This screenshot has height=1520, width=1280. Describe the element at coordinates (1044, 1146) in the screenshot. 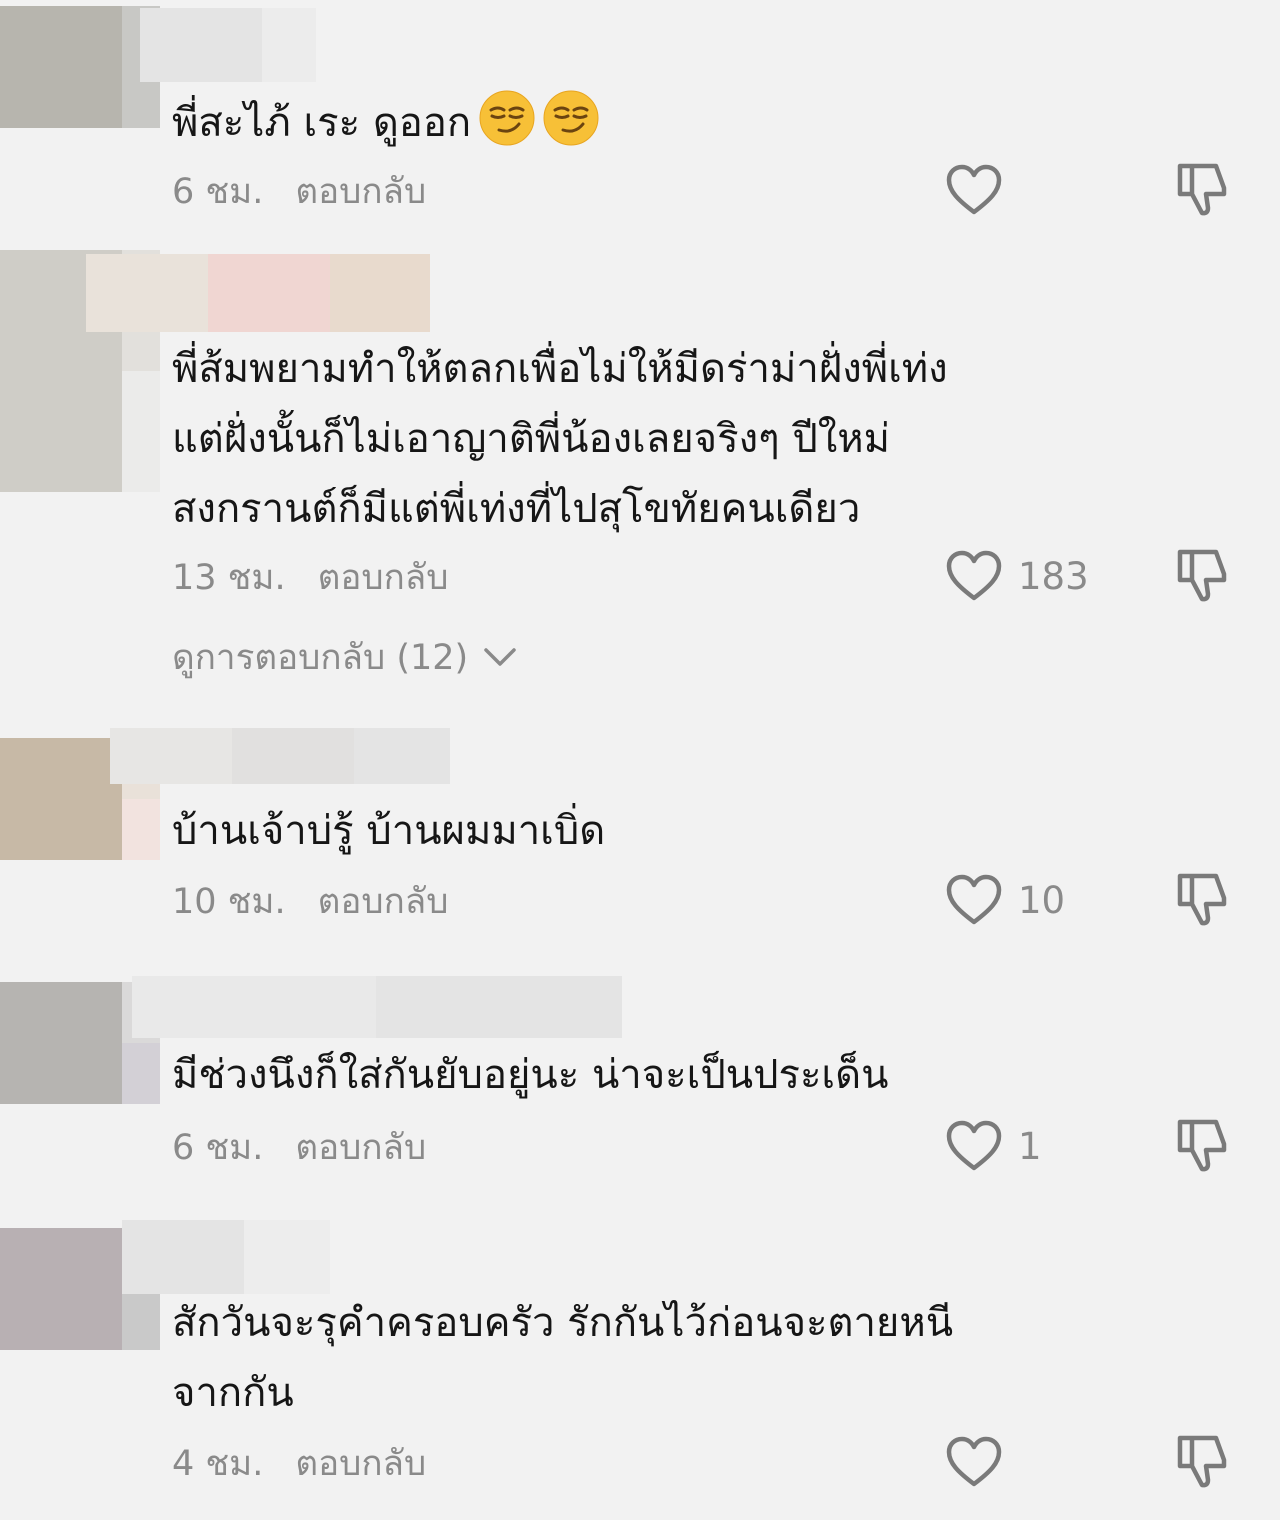

I see `like-button: 1` at that location.